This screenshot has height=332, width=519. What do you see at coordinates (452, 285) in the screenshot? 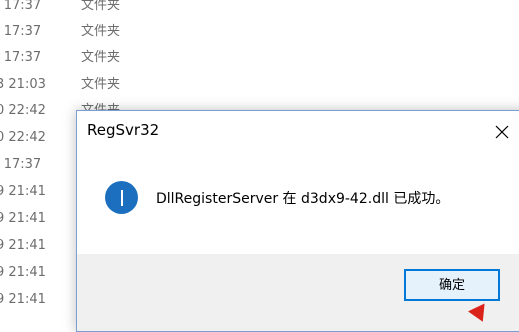
I see `ok-button: 确定` at bounding box center [452, 285].